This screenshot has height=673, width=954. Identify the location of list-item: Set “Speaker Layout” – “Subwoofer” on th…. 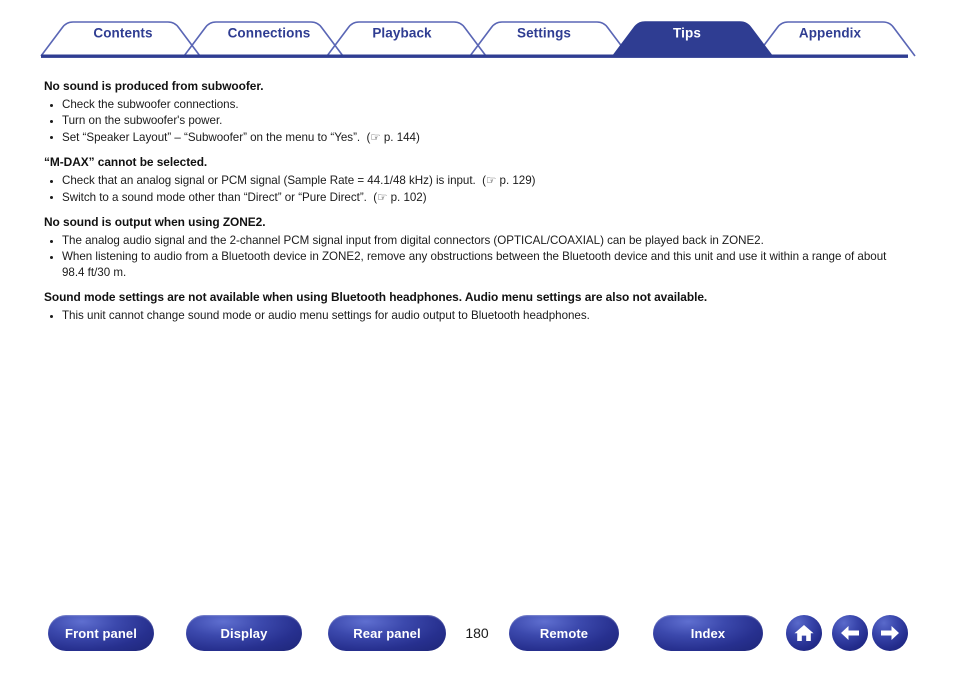
(484, 137).